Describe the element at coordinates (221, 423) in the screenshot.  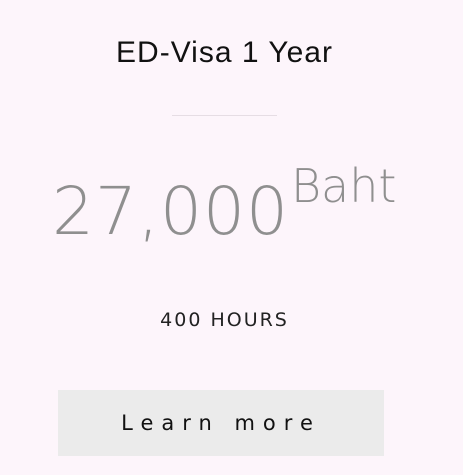
I see `learn-more-button: Learn more` at that location.